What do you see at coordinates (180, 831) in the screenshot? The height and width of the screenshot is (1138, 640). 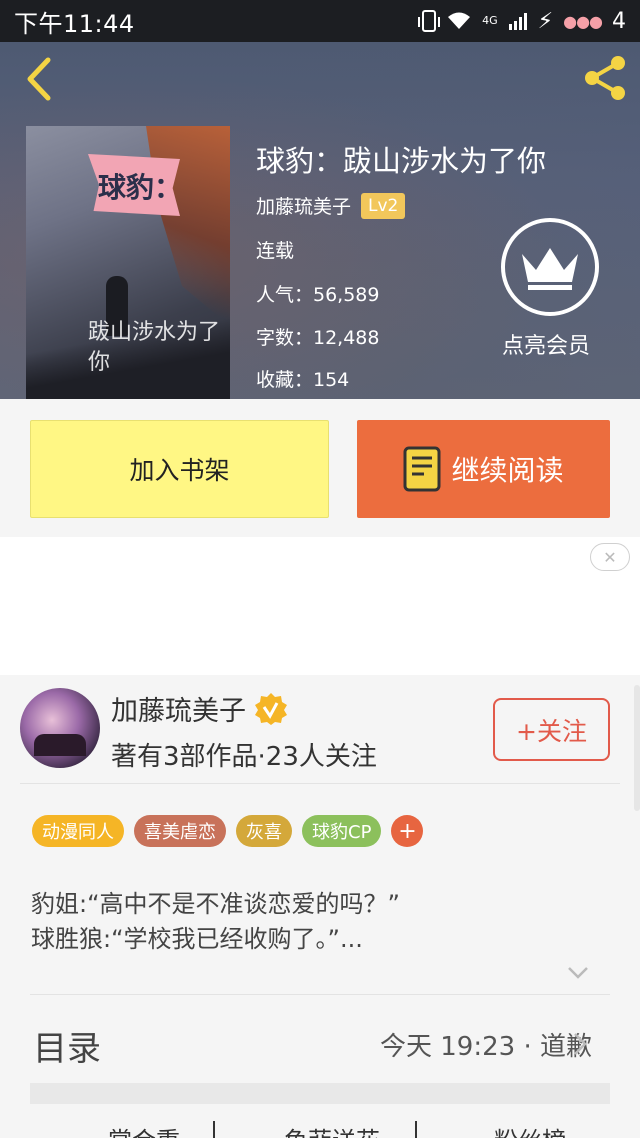 I see `tag-item: 喜美虐恋` at bounding box center [180, 831].